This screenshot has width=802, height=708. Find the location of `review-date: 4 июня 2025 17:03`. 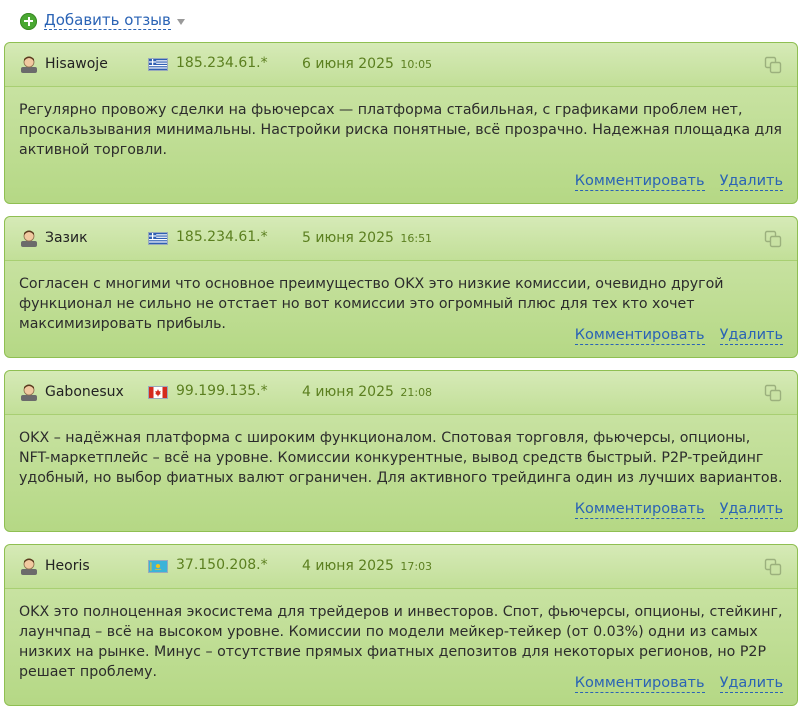

review-date: 4 июня 2025 17:03 is located at coordinates (367, 566).